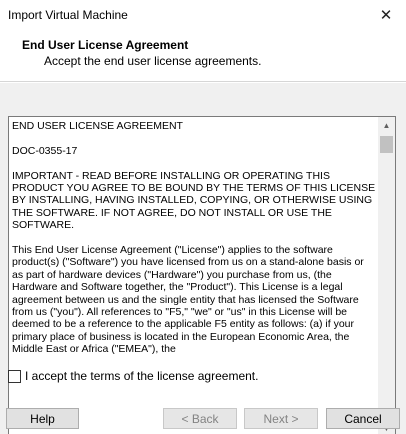 This screenshot has height=434, width=406. Describe the element at coordinates (45, 150) in the screenshot. I see `license-paragraph: DOC-0355-17` at that location.